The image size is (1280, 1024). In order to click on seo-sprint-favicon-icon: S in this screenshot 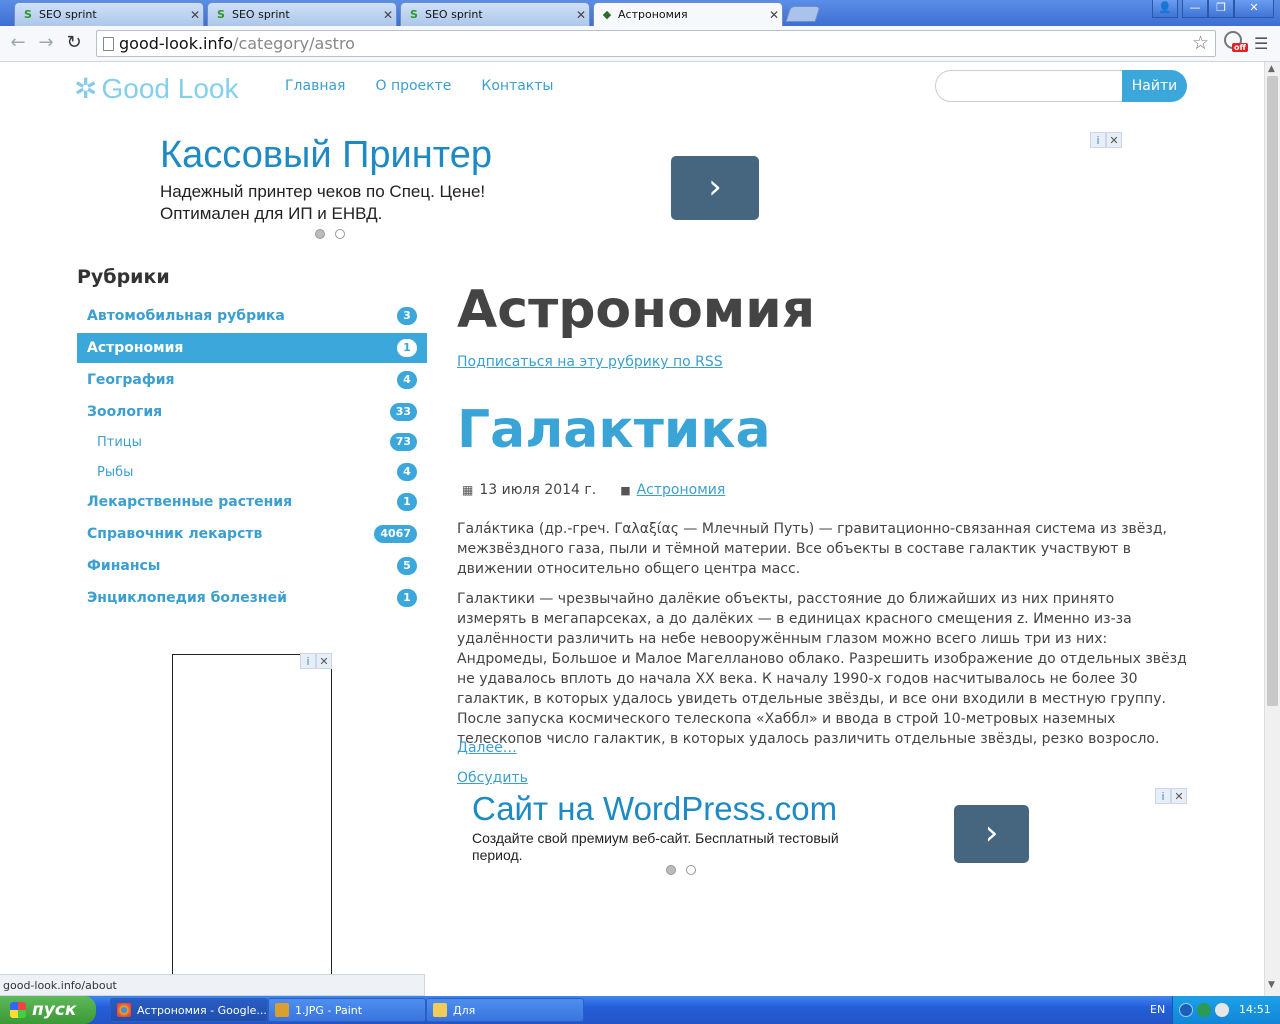, I will do `click(28, 14)`.